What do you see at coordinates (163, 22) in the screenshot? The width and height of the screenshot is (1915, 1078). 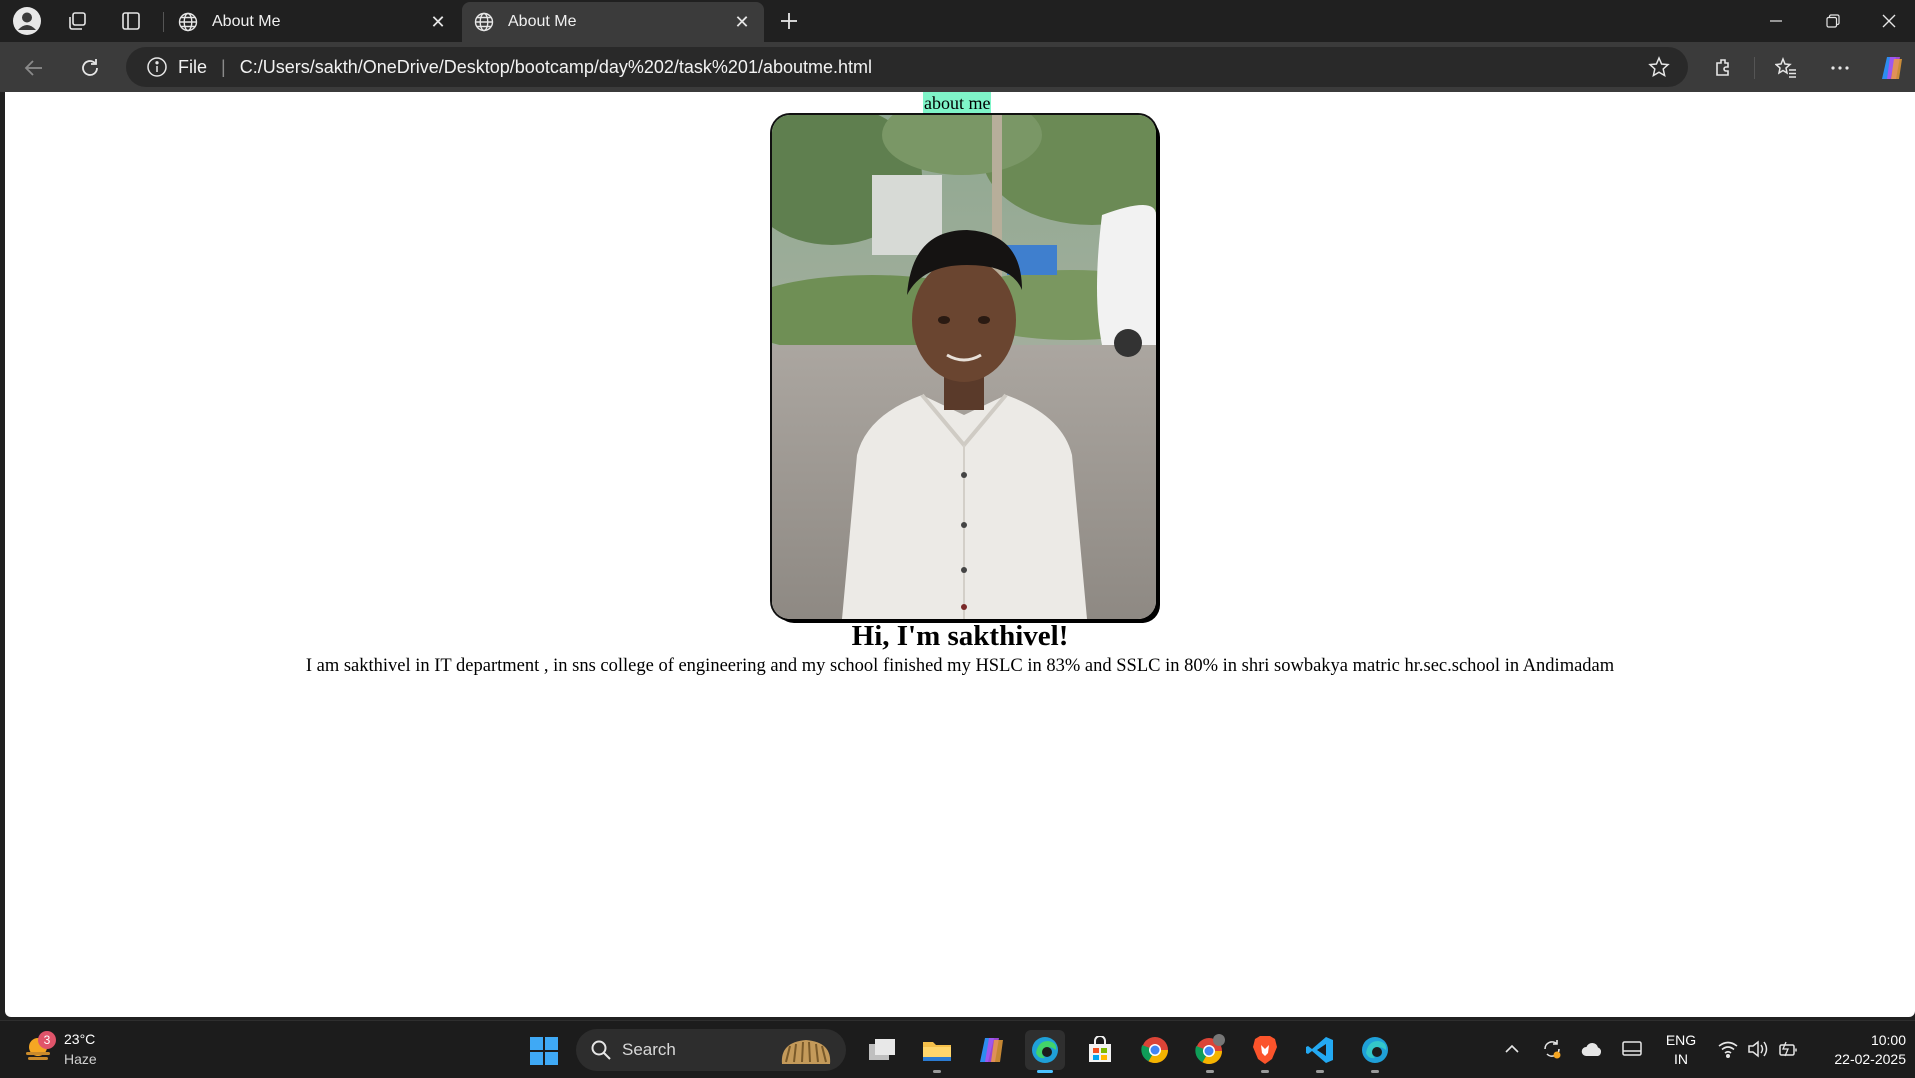 I see `tab-separator` at bounding box center [163, 22].